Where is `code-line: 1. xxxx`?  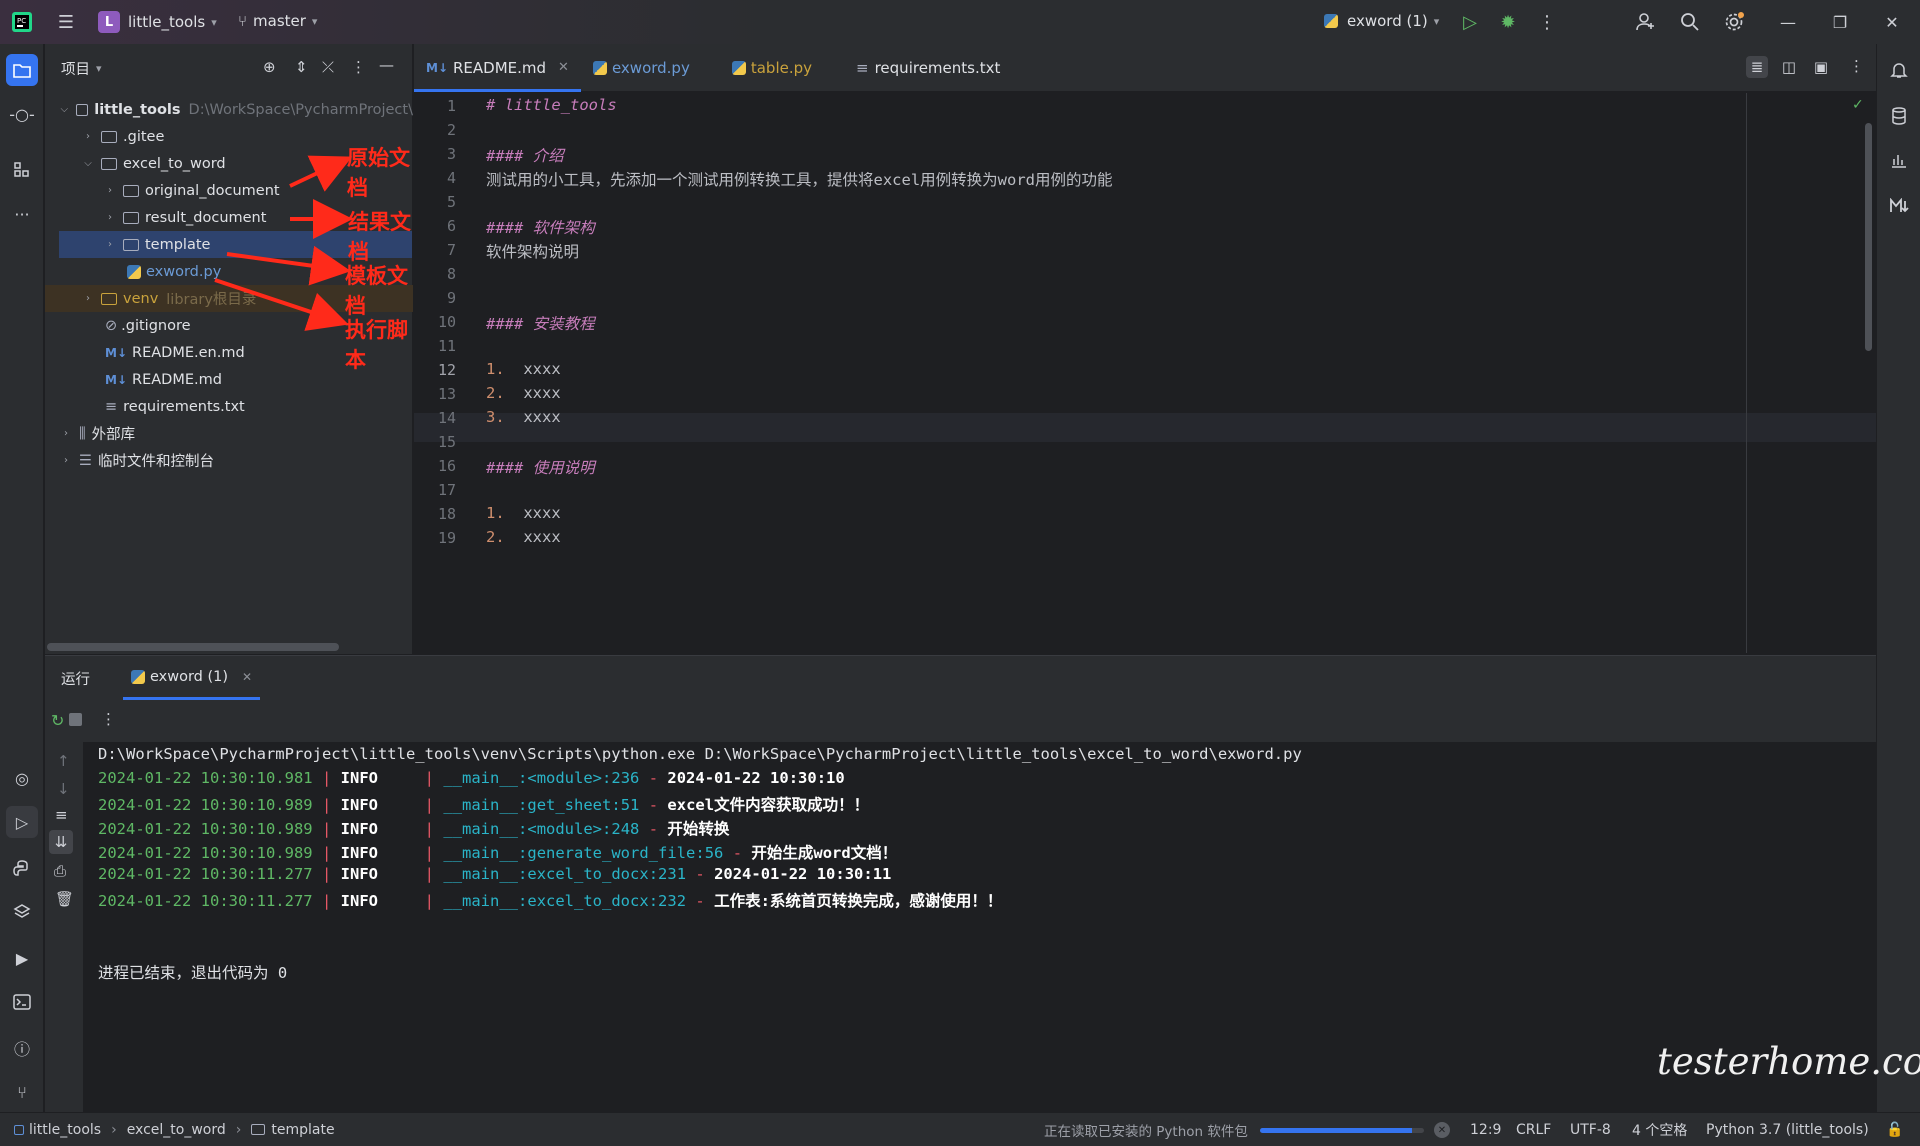 code-line: 1. xxxx is located at coordinates (523, 369).